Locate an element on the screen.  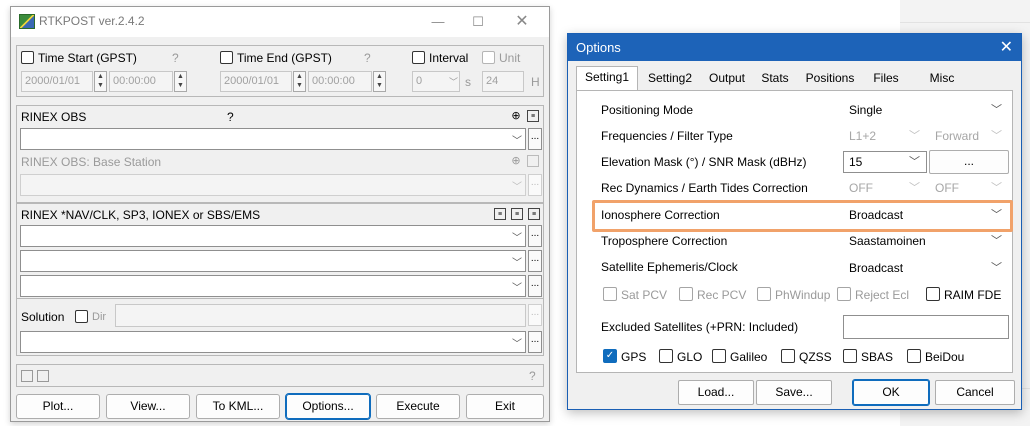
minimize-icon: — is located at coordinates (438, 22).